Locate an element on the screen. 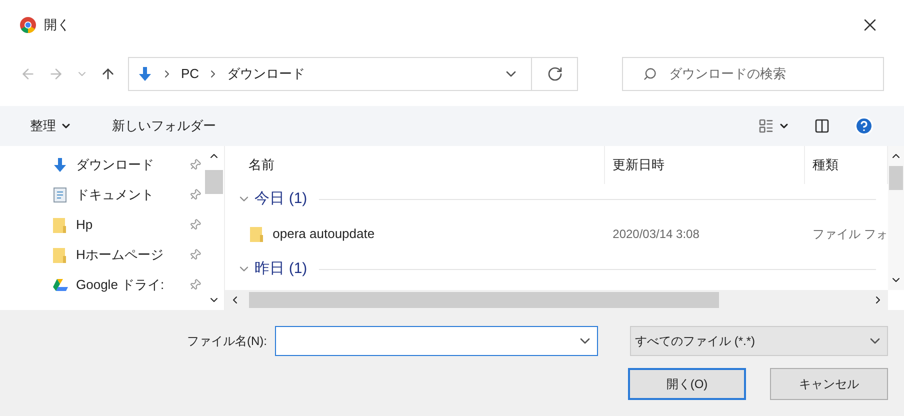 The width and height of the screenshot is (904, 416). column-header: 名前 is located at coordinates (414, 165).